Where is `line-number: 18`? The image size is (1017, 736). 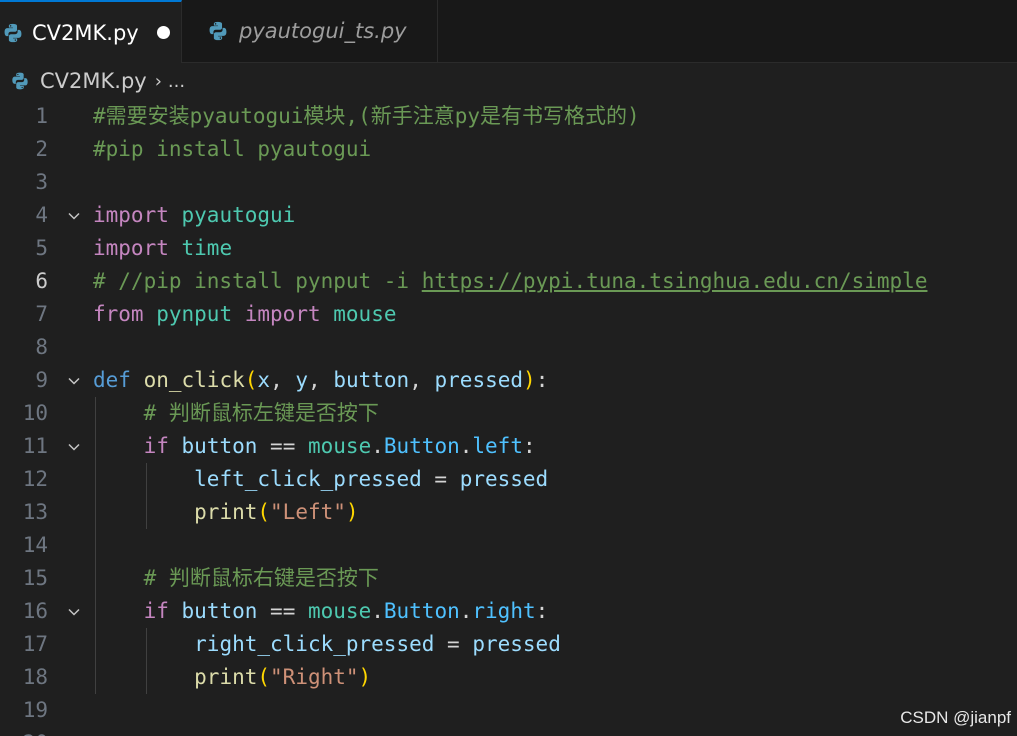 line-number: 18 is located at coordinates (35, 677).